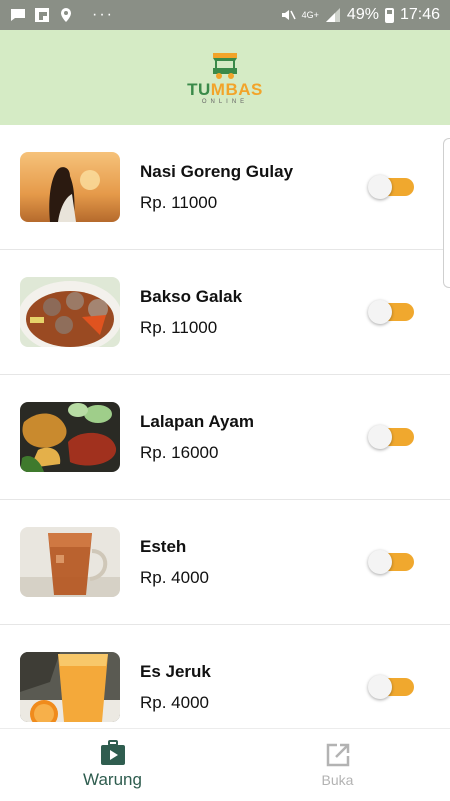 The height and width of the screenshot is (801, 450). Describe the element at coordinates (42, 15) in the screenshot. I see `flipboard-icon` at that location.